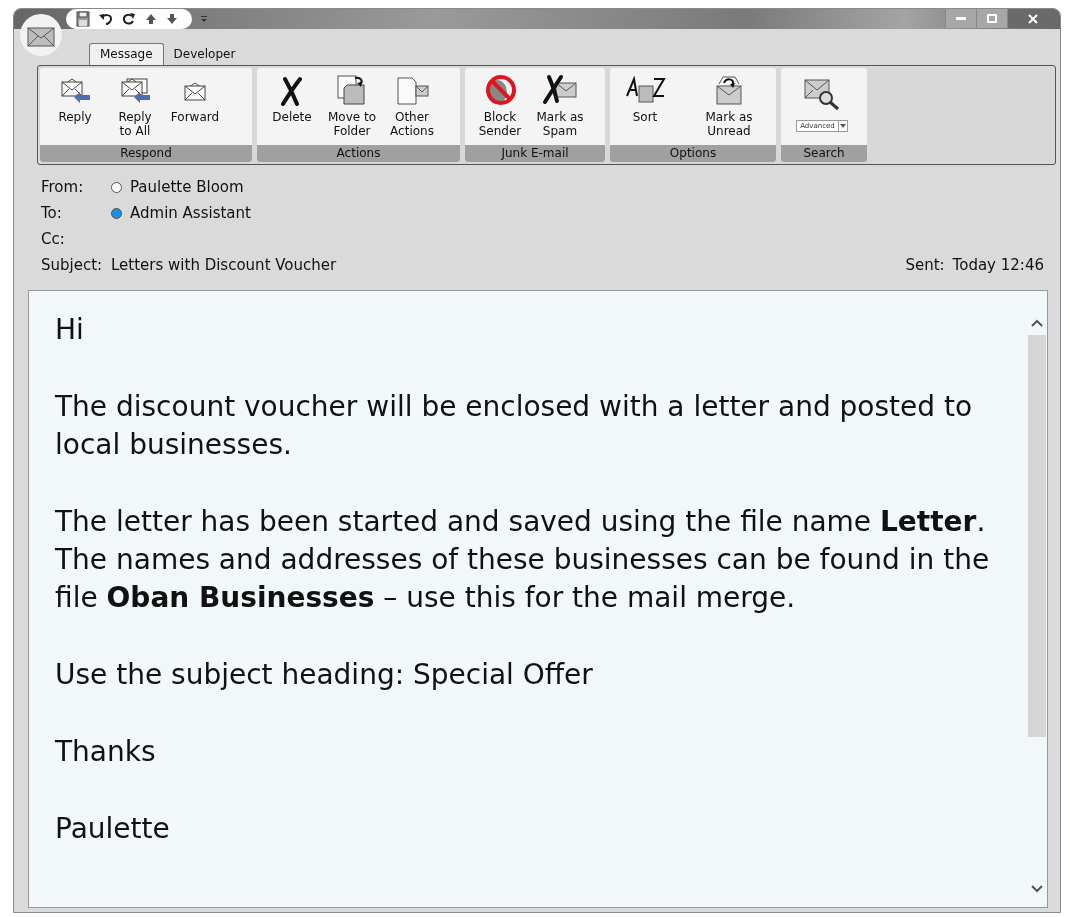  I want to click on subject-text: Letters with Discount Voucher, so click(224, 265).